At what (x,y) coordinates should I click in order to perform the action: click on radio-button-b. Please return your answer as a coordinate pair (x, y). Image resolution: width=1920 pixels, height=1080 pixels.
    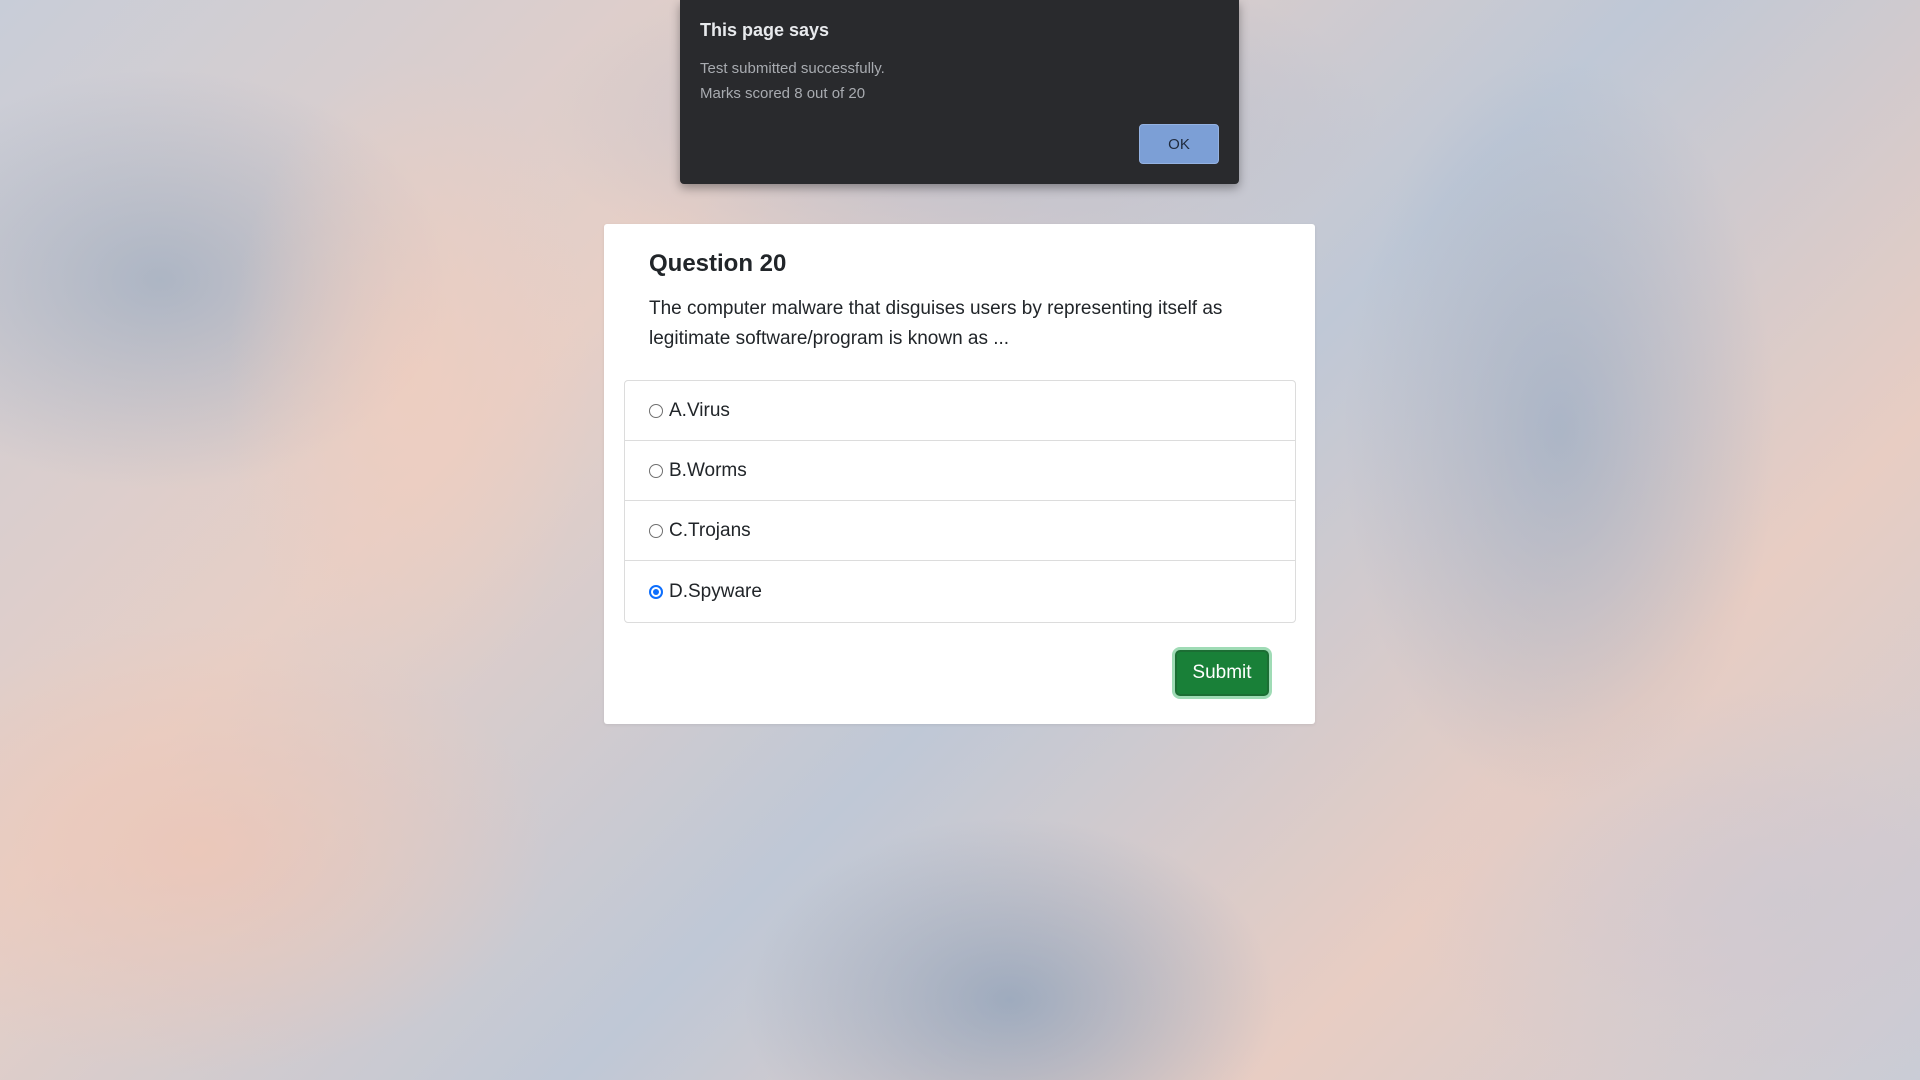
    Looking at the image, I should click on (656, 470).